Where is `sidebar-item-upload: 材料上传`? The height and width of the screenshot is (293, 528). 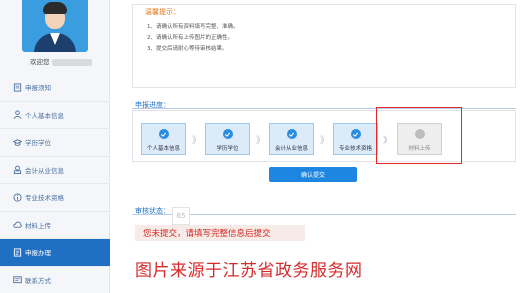
sidebar-item-upload: 材料上传 is located at coordinates (55, 225).